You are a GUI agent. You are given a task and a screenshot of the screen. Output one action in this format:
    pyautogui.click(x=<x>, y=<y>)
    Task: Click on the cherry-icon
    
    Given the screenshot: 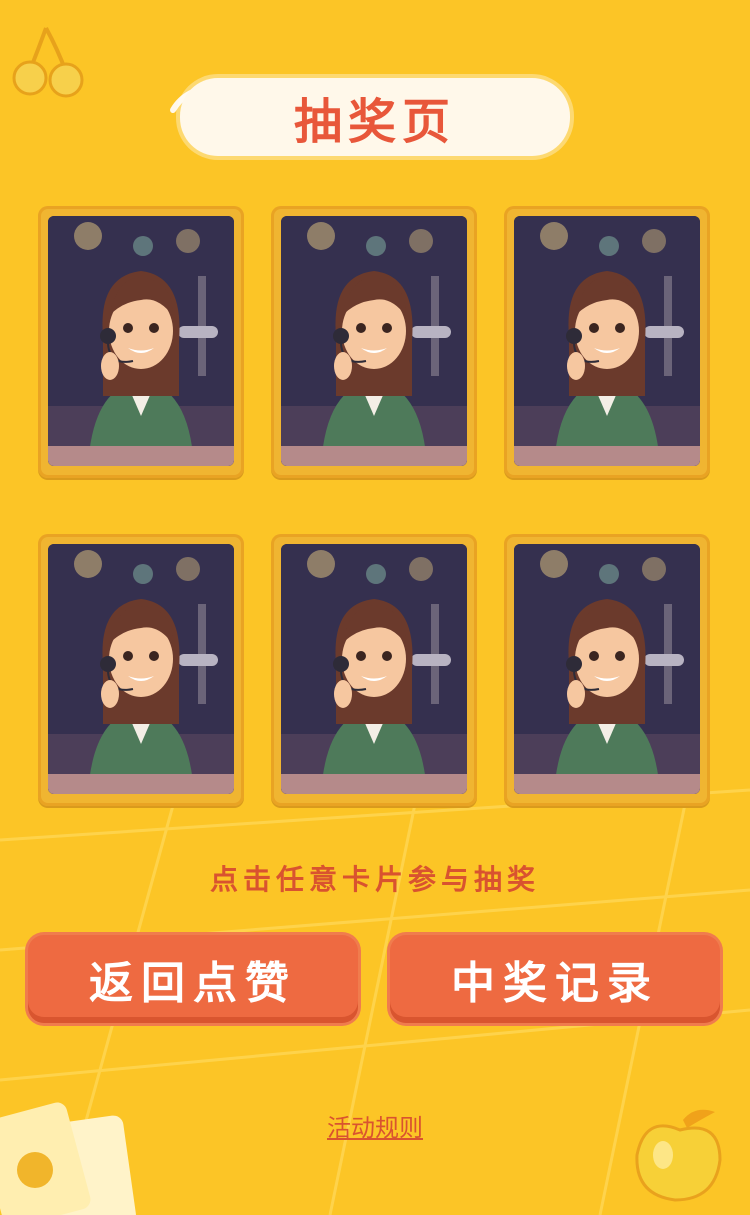 What is the action you would take?
    pyautogui.click(x=48, y=62)
    